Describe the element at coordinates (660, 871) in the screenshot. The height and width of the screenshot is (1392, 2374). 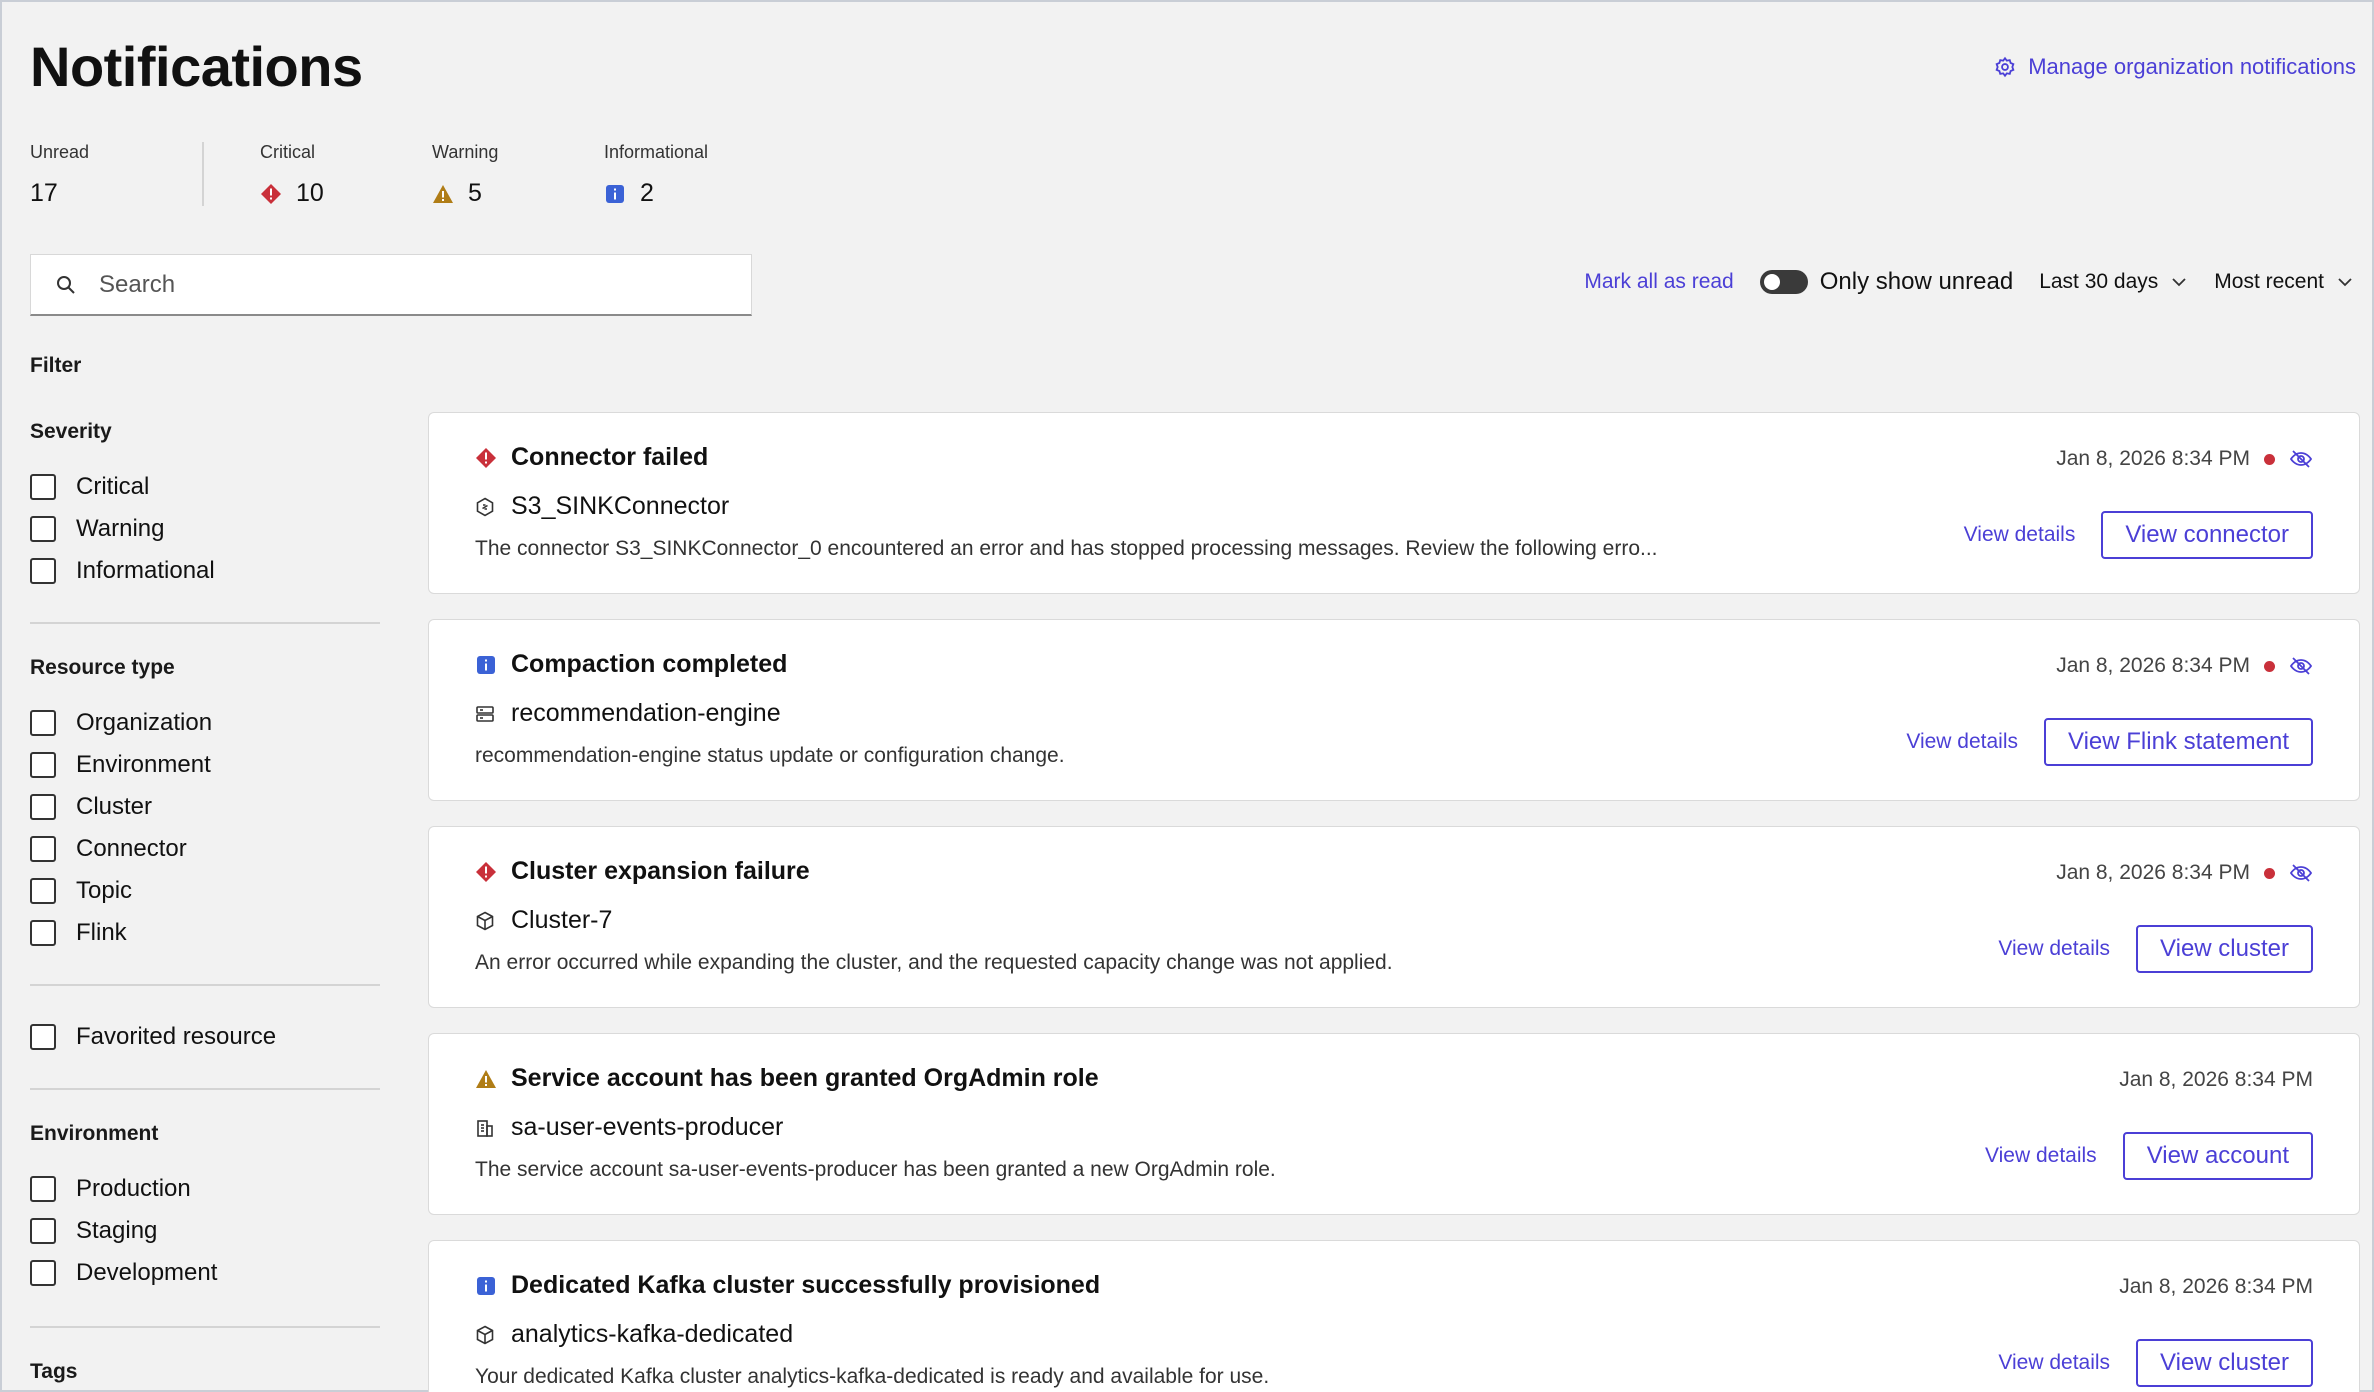
I see `notification-title: Cluster expansion failure` at that location.